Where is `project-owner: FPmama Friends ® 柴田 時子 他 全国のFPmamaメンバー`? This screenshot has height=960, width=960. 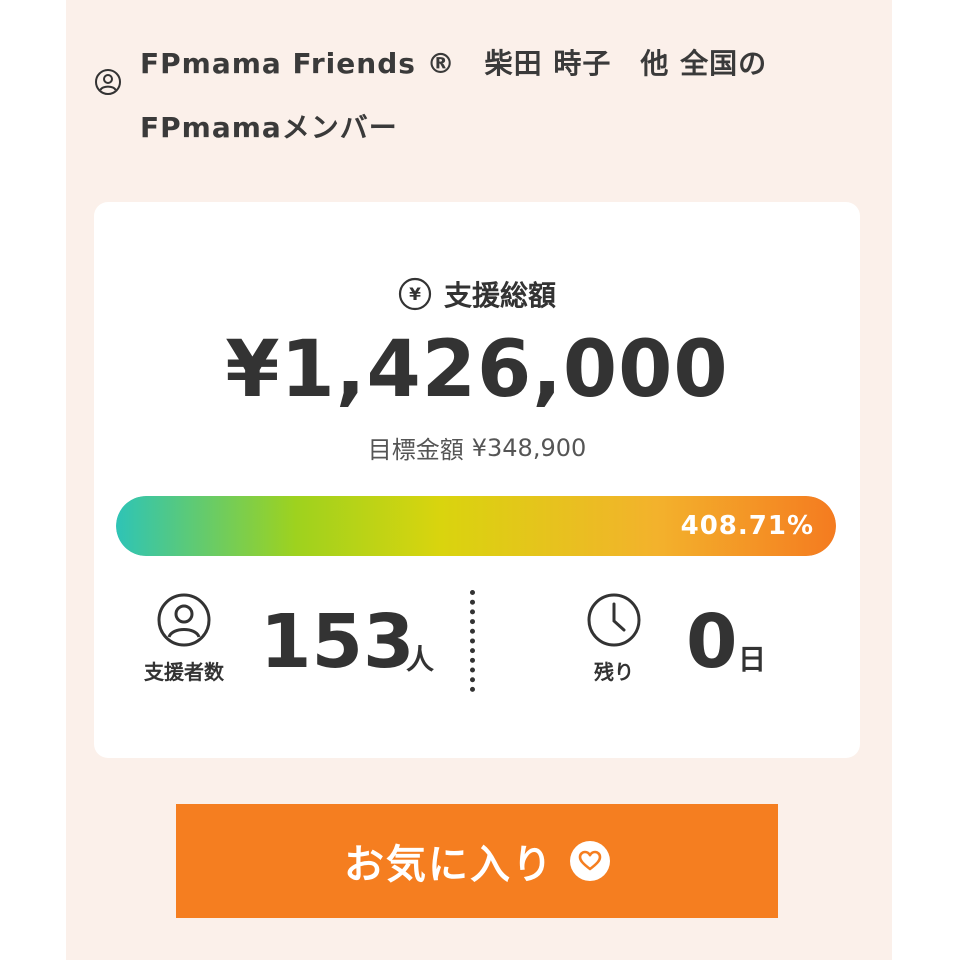
project-owner: FPmama Friends ® 柴田 時子 他 全国のFPmamaメンバー is located at coordinates (484, 96).